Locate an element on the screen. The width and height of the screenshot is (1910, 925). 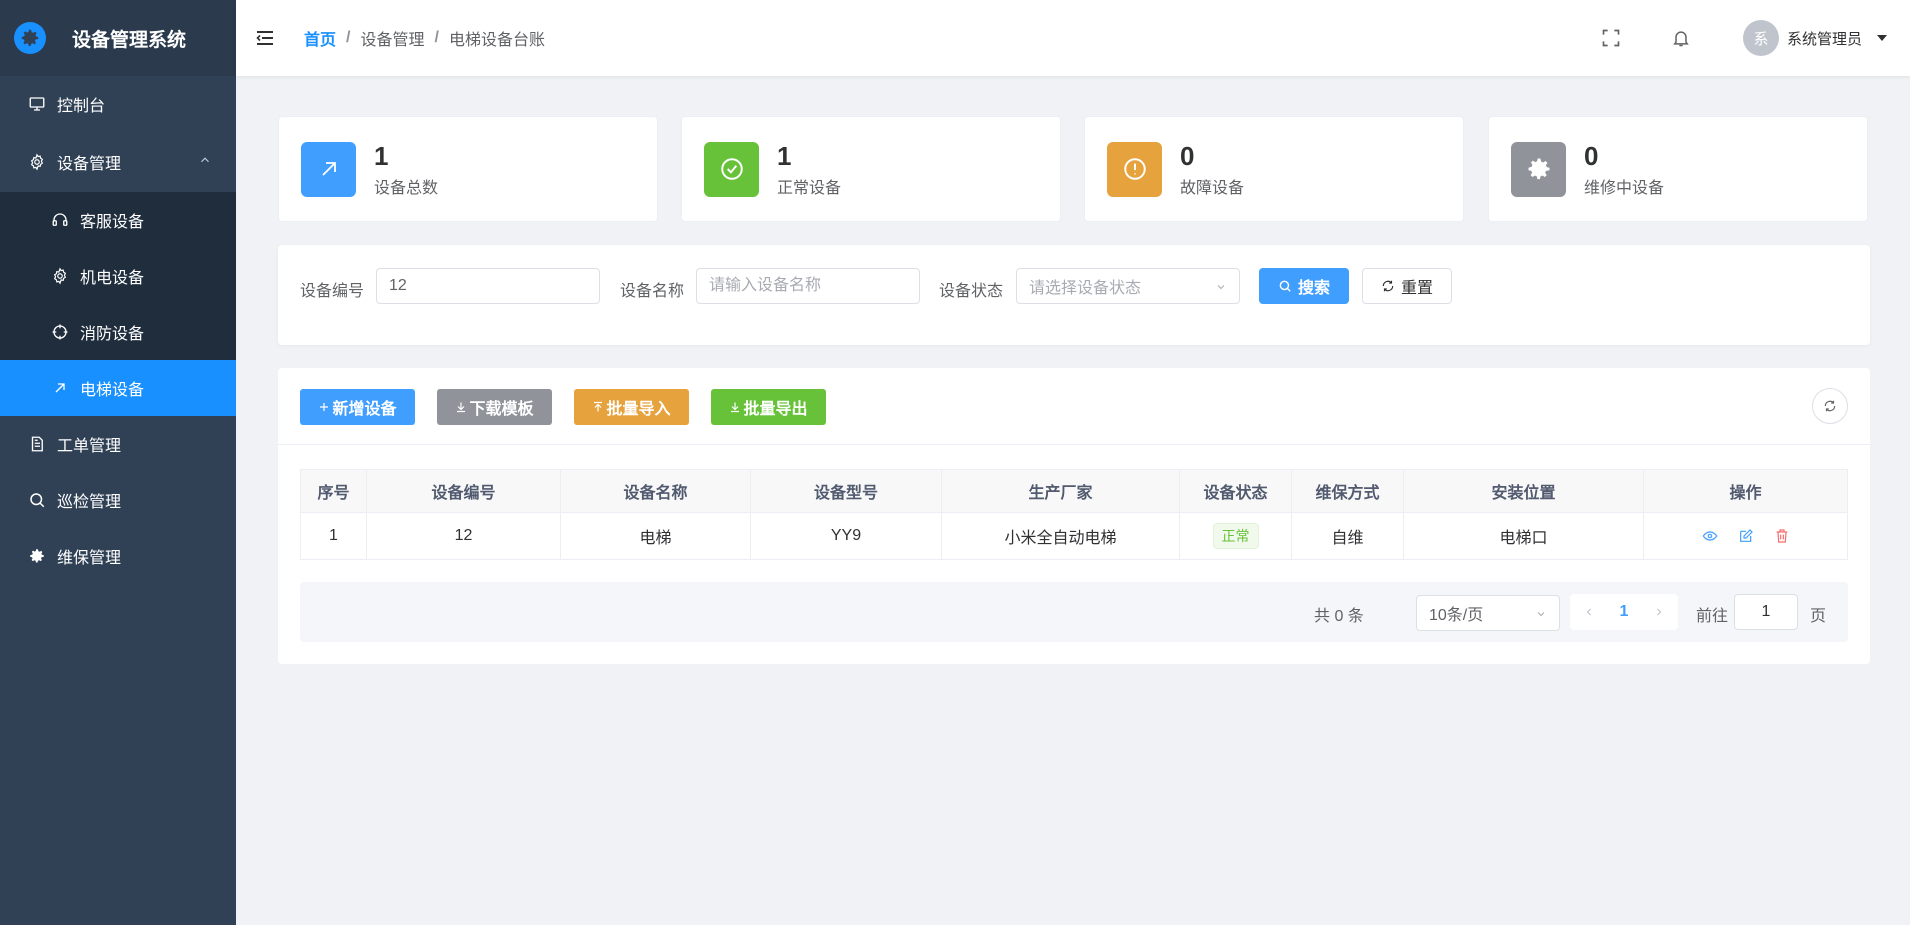
caret-down-icon is located at coordinates (1882, 38).